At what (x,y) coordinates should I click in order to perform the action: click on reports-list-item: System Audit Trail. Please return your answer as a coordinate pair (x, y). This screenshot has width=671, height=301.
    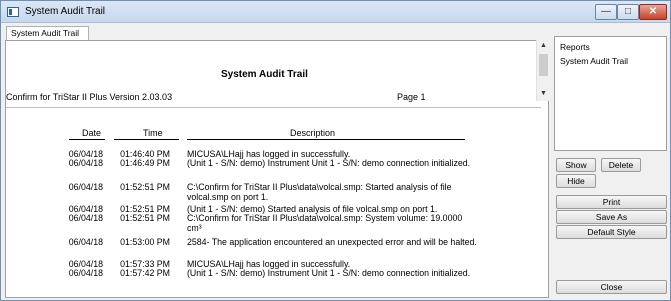
    Looking at the image, I should click on (594, 61).